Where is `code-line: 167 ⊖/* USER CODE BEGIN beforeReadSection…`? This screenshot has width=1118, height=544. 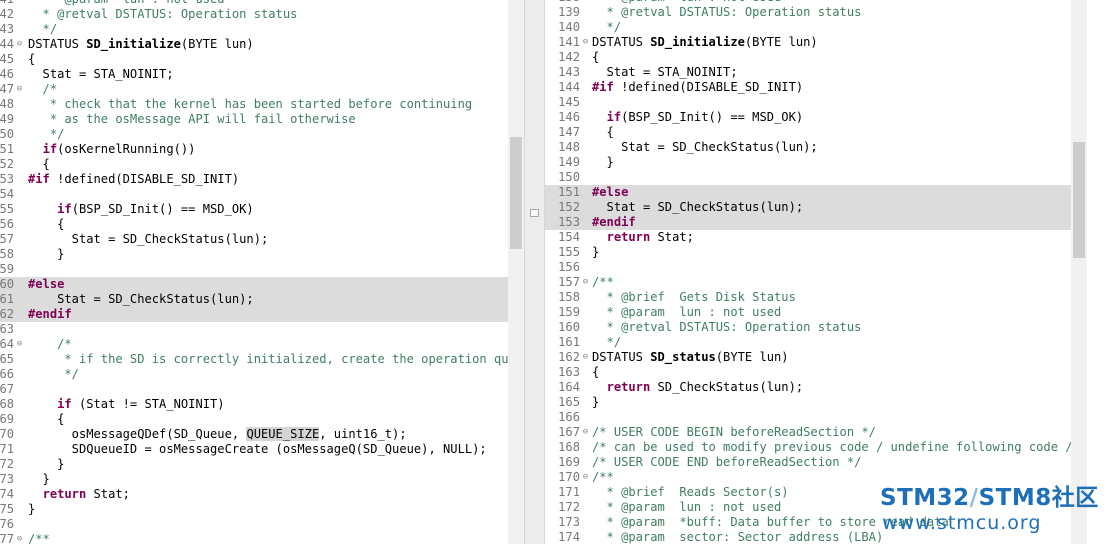 code-line: 167 ⊖/* USER CODE BEGIN beforeReadSection… is located at coordinates (809, 432).